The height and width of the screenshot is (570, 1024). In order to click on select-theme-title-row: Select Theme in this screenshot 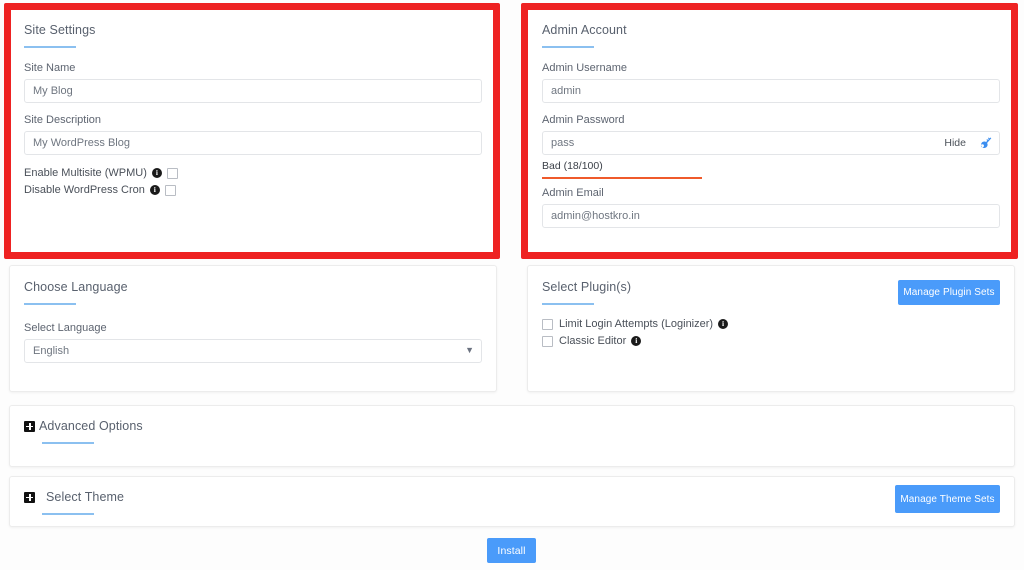, I will do `click(512, 497)`.